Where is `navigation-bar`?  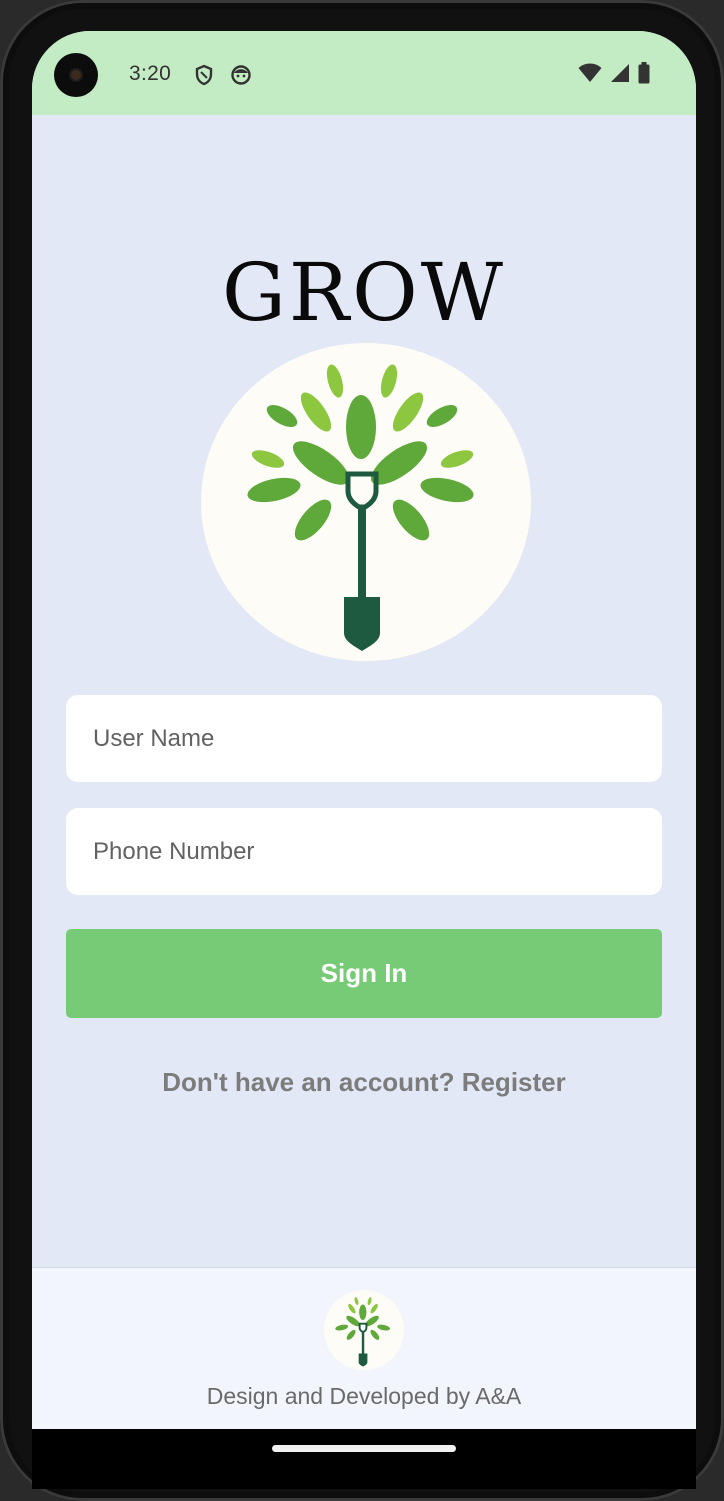
navigation-bar is located at coordinates (364, 1459).